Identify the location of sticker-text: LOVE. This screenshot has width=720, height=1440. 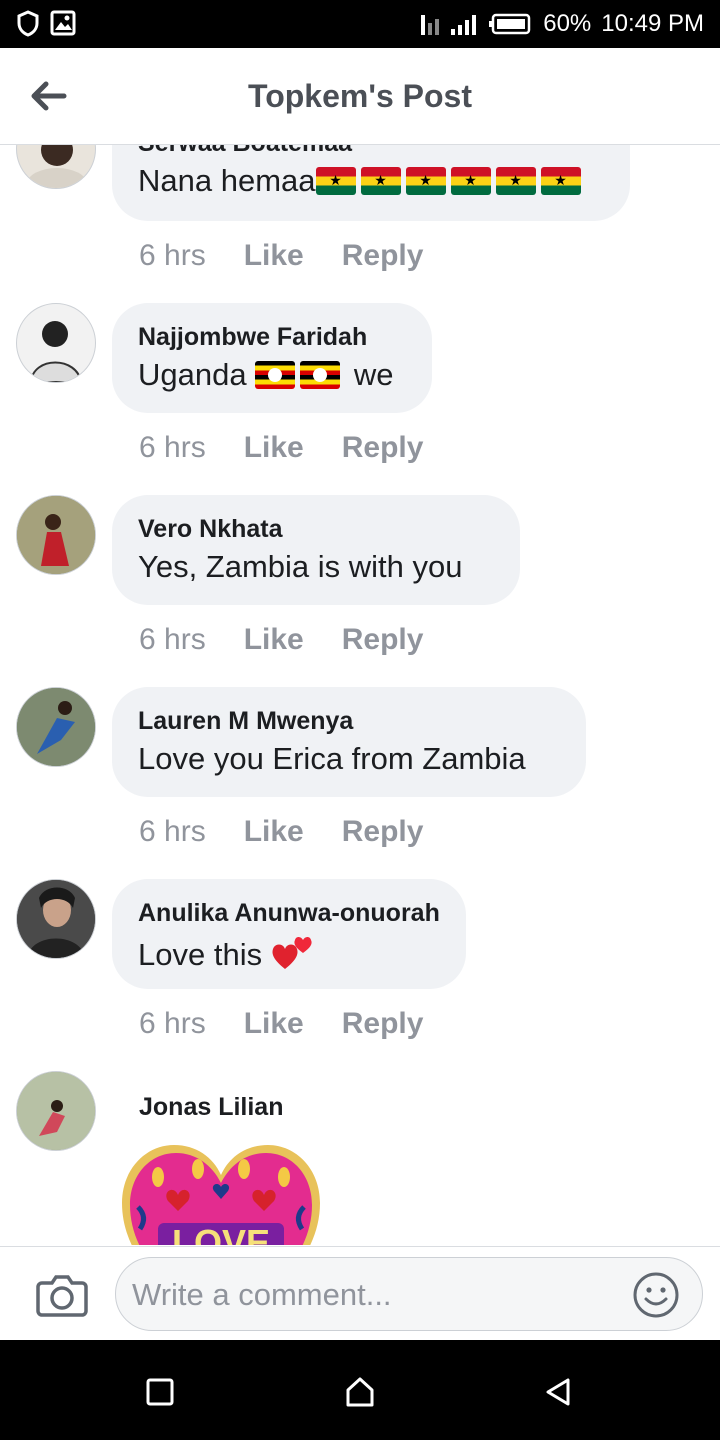
(221, 1233).